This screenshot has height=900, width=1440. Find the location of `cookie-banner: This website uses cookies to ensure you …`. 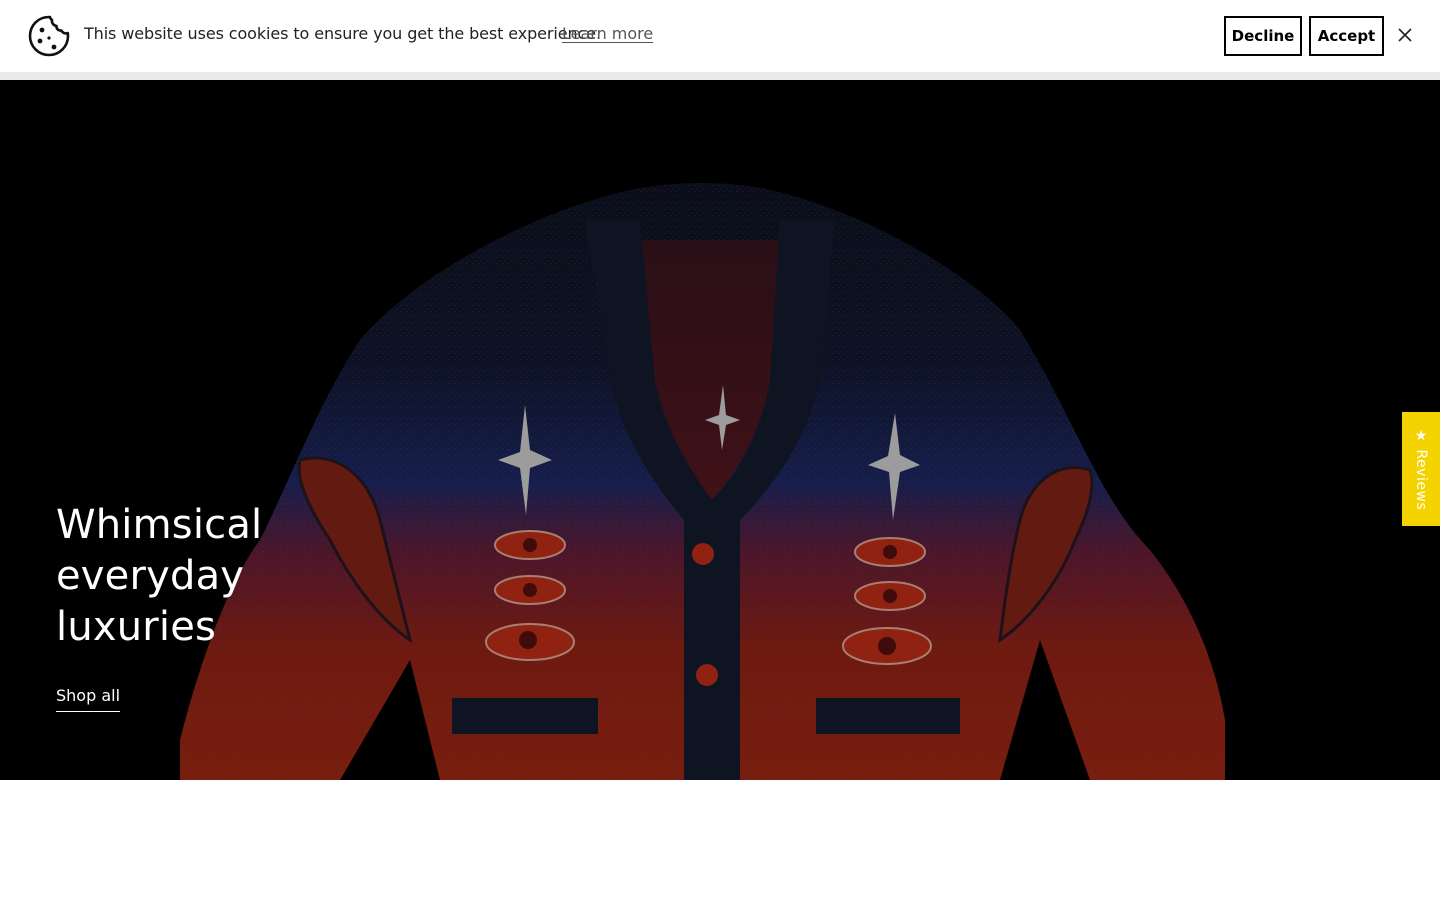

cookie-banner: This website uses cookies to ensure you … is located at coordinates (720, 36).